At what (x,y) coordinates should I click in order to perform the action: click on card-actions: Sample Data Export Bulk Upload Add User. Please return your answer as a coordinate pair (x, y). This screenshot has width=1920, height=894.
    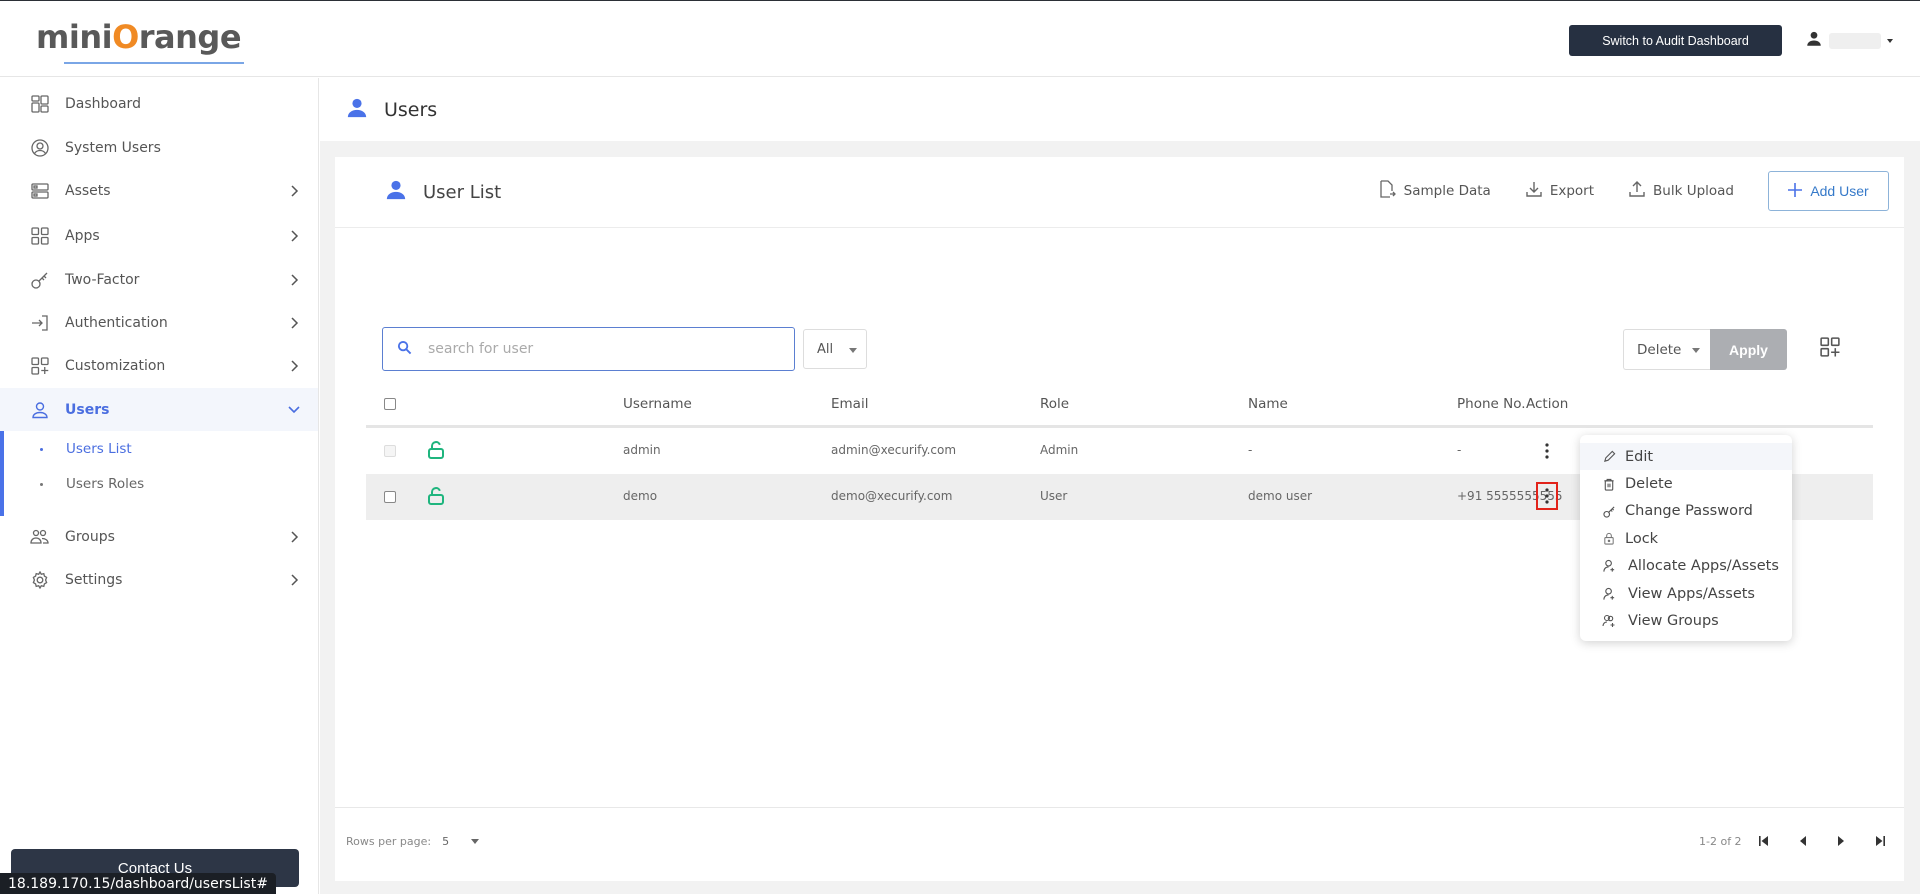
    Looking at the image, I should click on (1633, 191).